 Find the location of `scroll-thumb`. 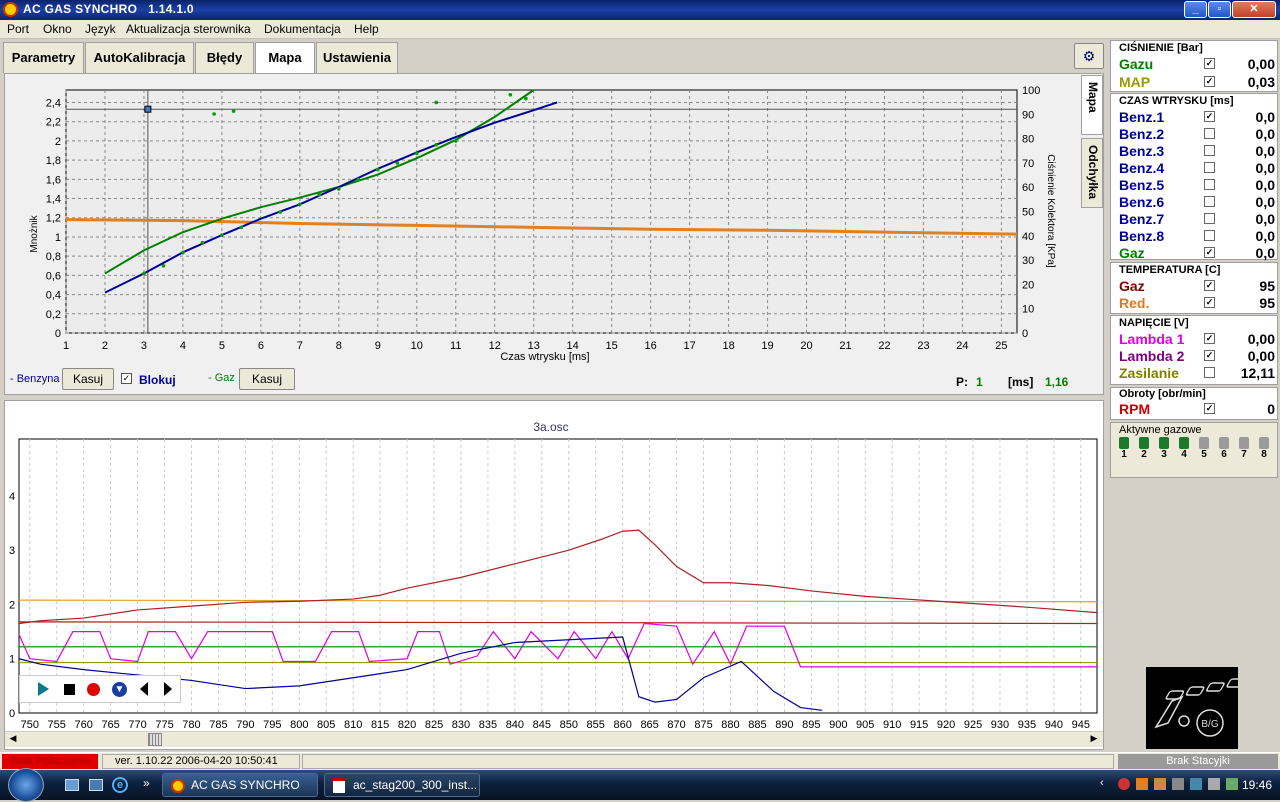

scroll-thumb is located at coordinates (155, 739).